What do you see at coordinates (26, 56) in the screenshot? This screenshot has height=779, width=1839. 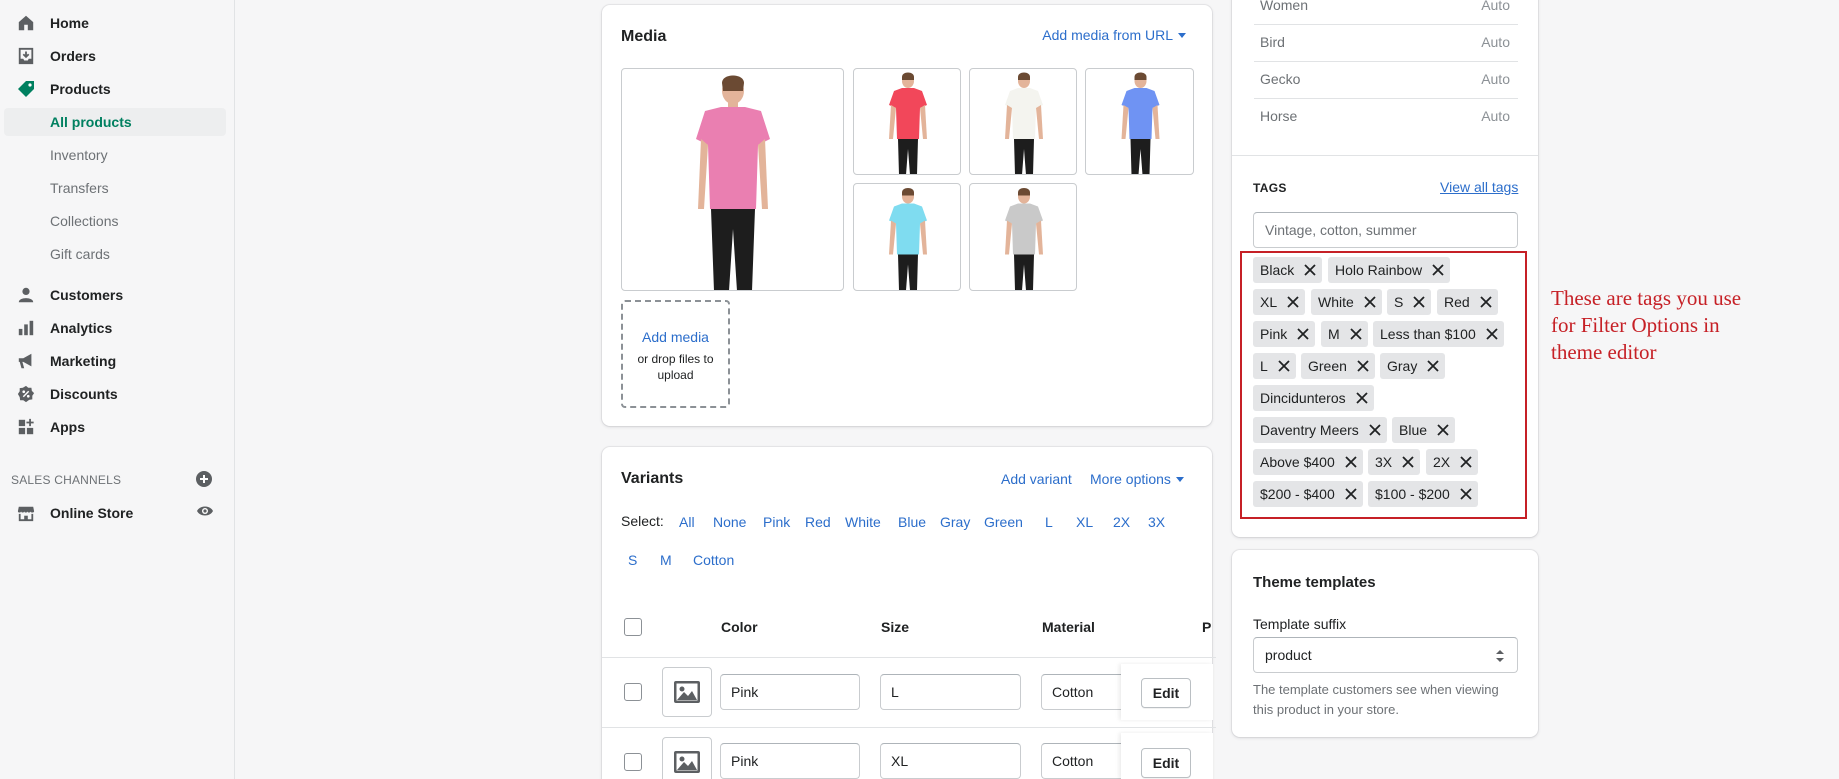 I see `orders-icon` at bounding box center [26, 56].